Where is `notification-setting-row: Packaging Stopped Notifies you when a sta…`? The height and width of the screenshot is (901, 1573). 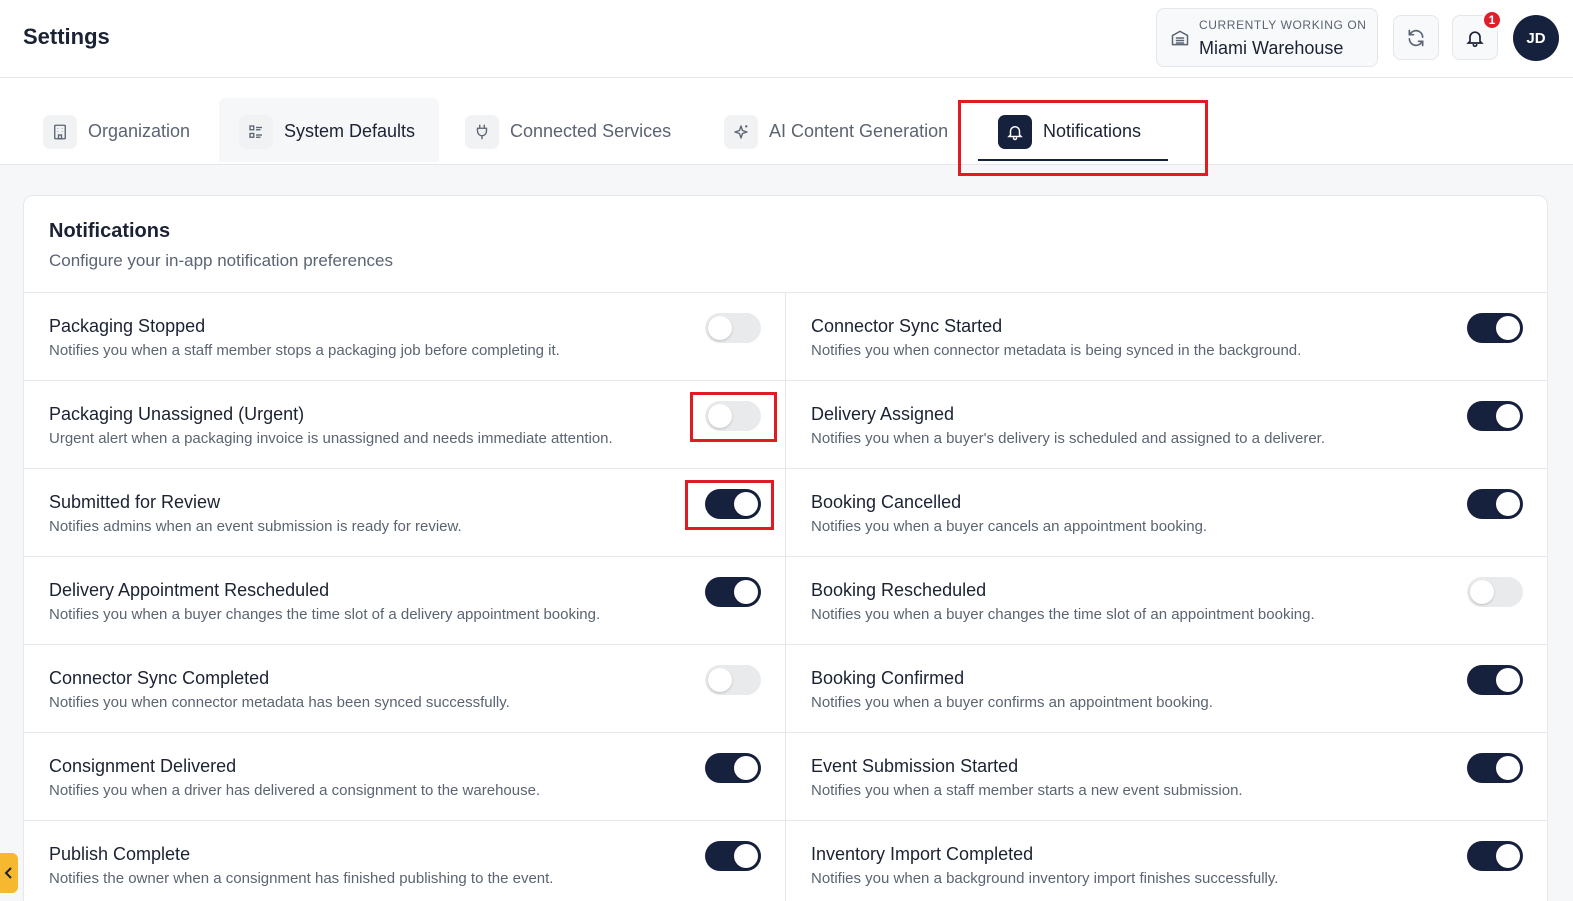
notification-setting-row: Packaging Stopped Notifies you when a sta… is located at coordinates (405, 337).